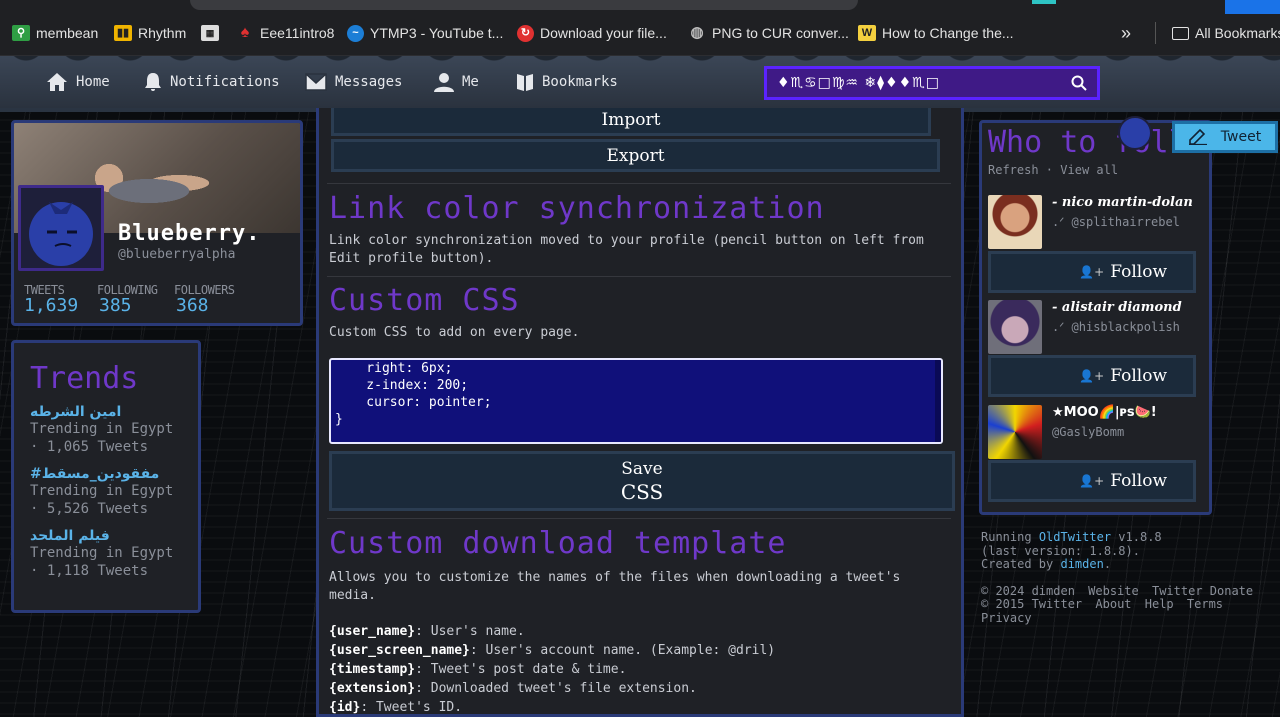  I want to click on stat-following: FOLLOWING 385, so click(127, 299).